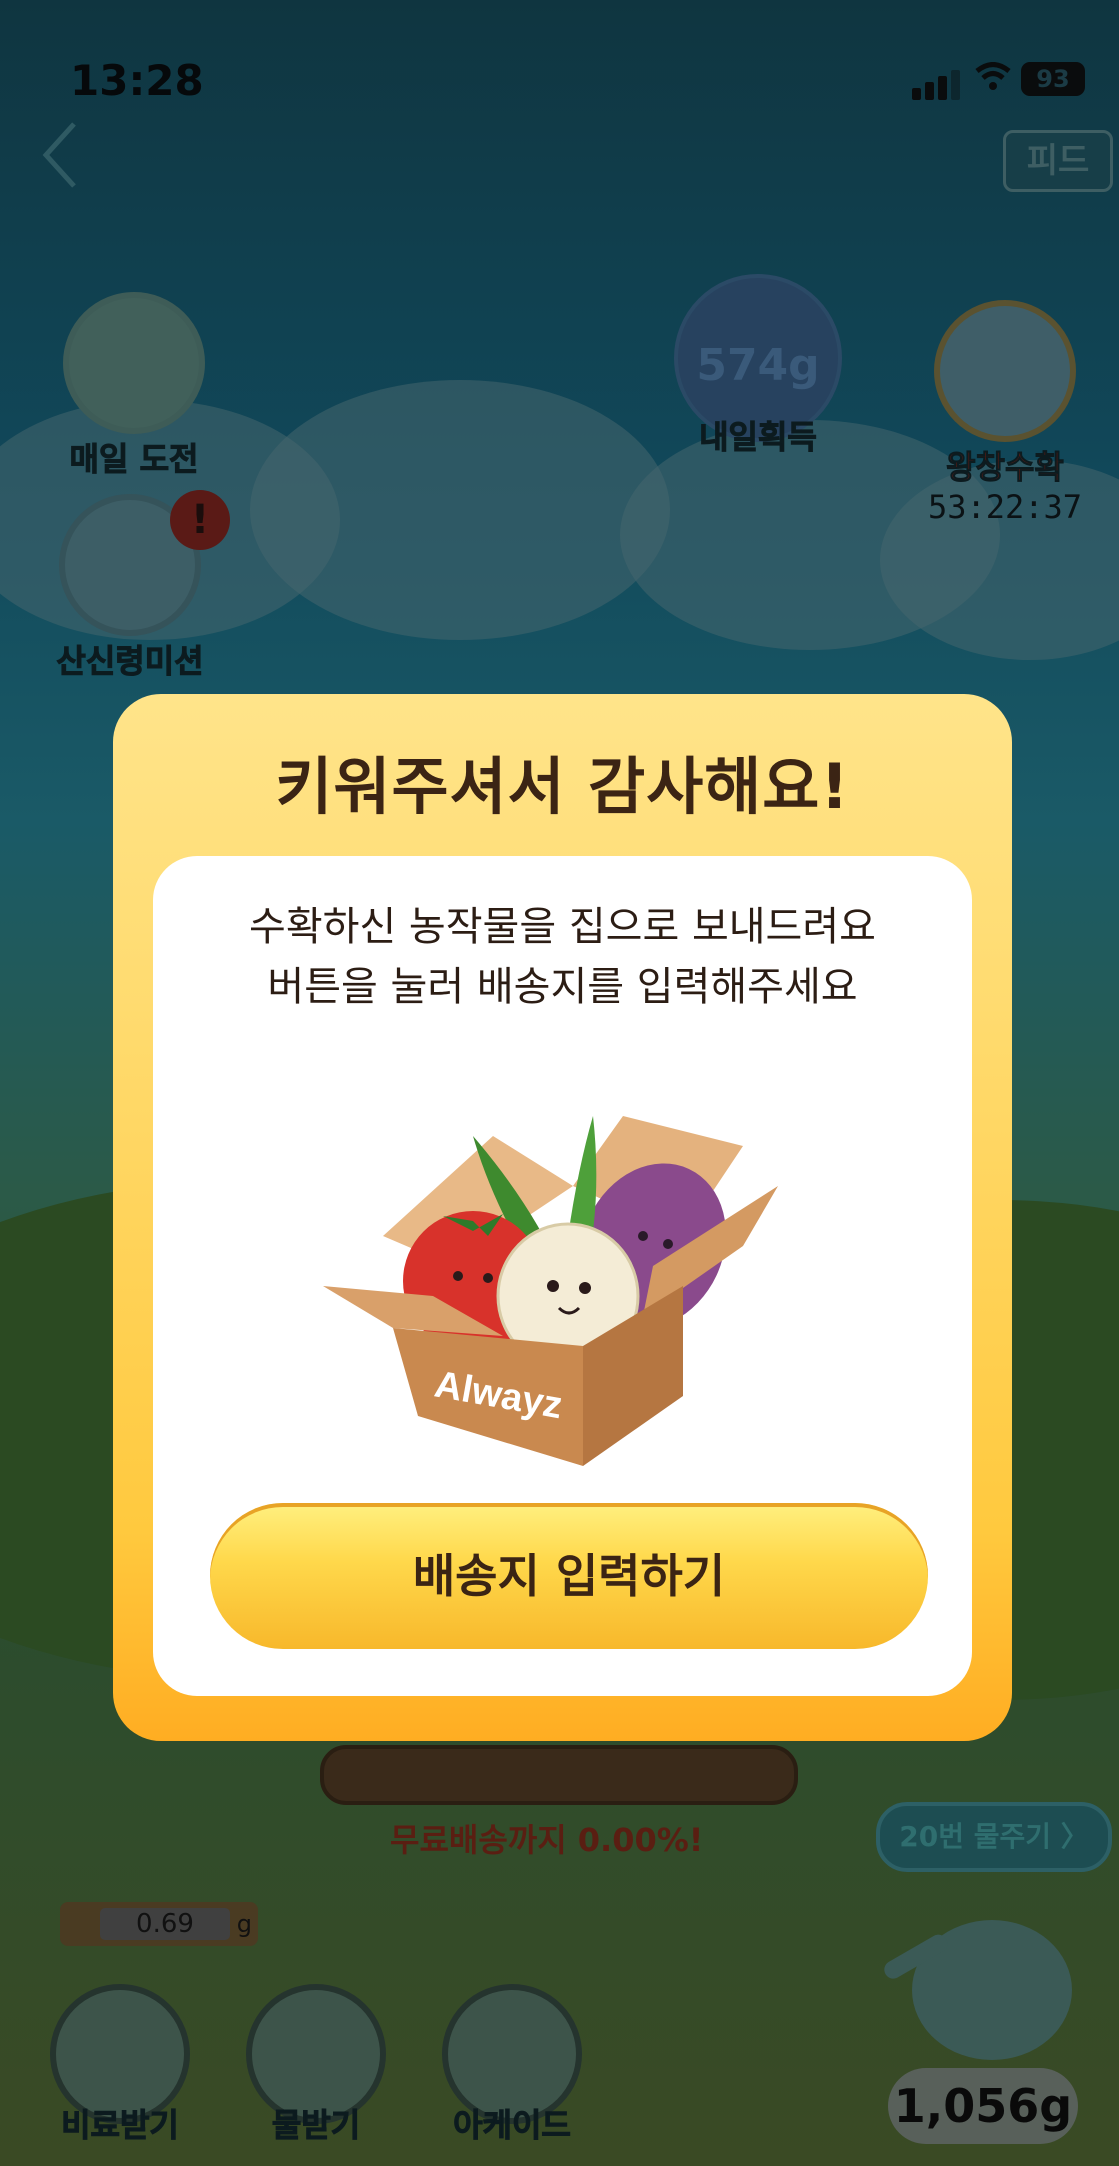  What do you see at coordinates (562, 987) in the screenshot?
I see `modal-message-line2: 버튼을 눌러 배송지를 입력해주세요` at bounding box center [562, 987].